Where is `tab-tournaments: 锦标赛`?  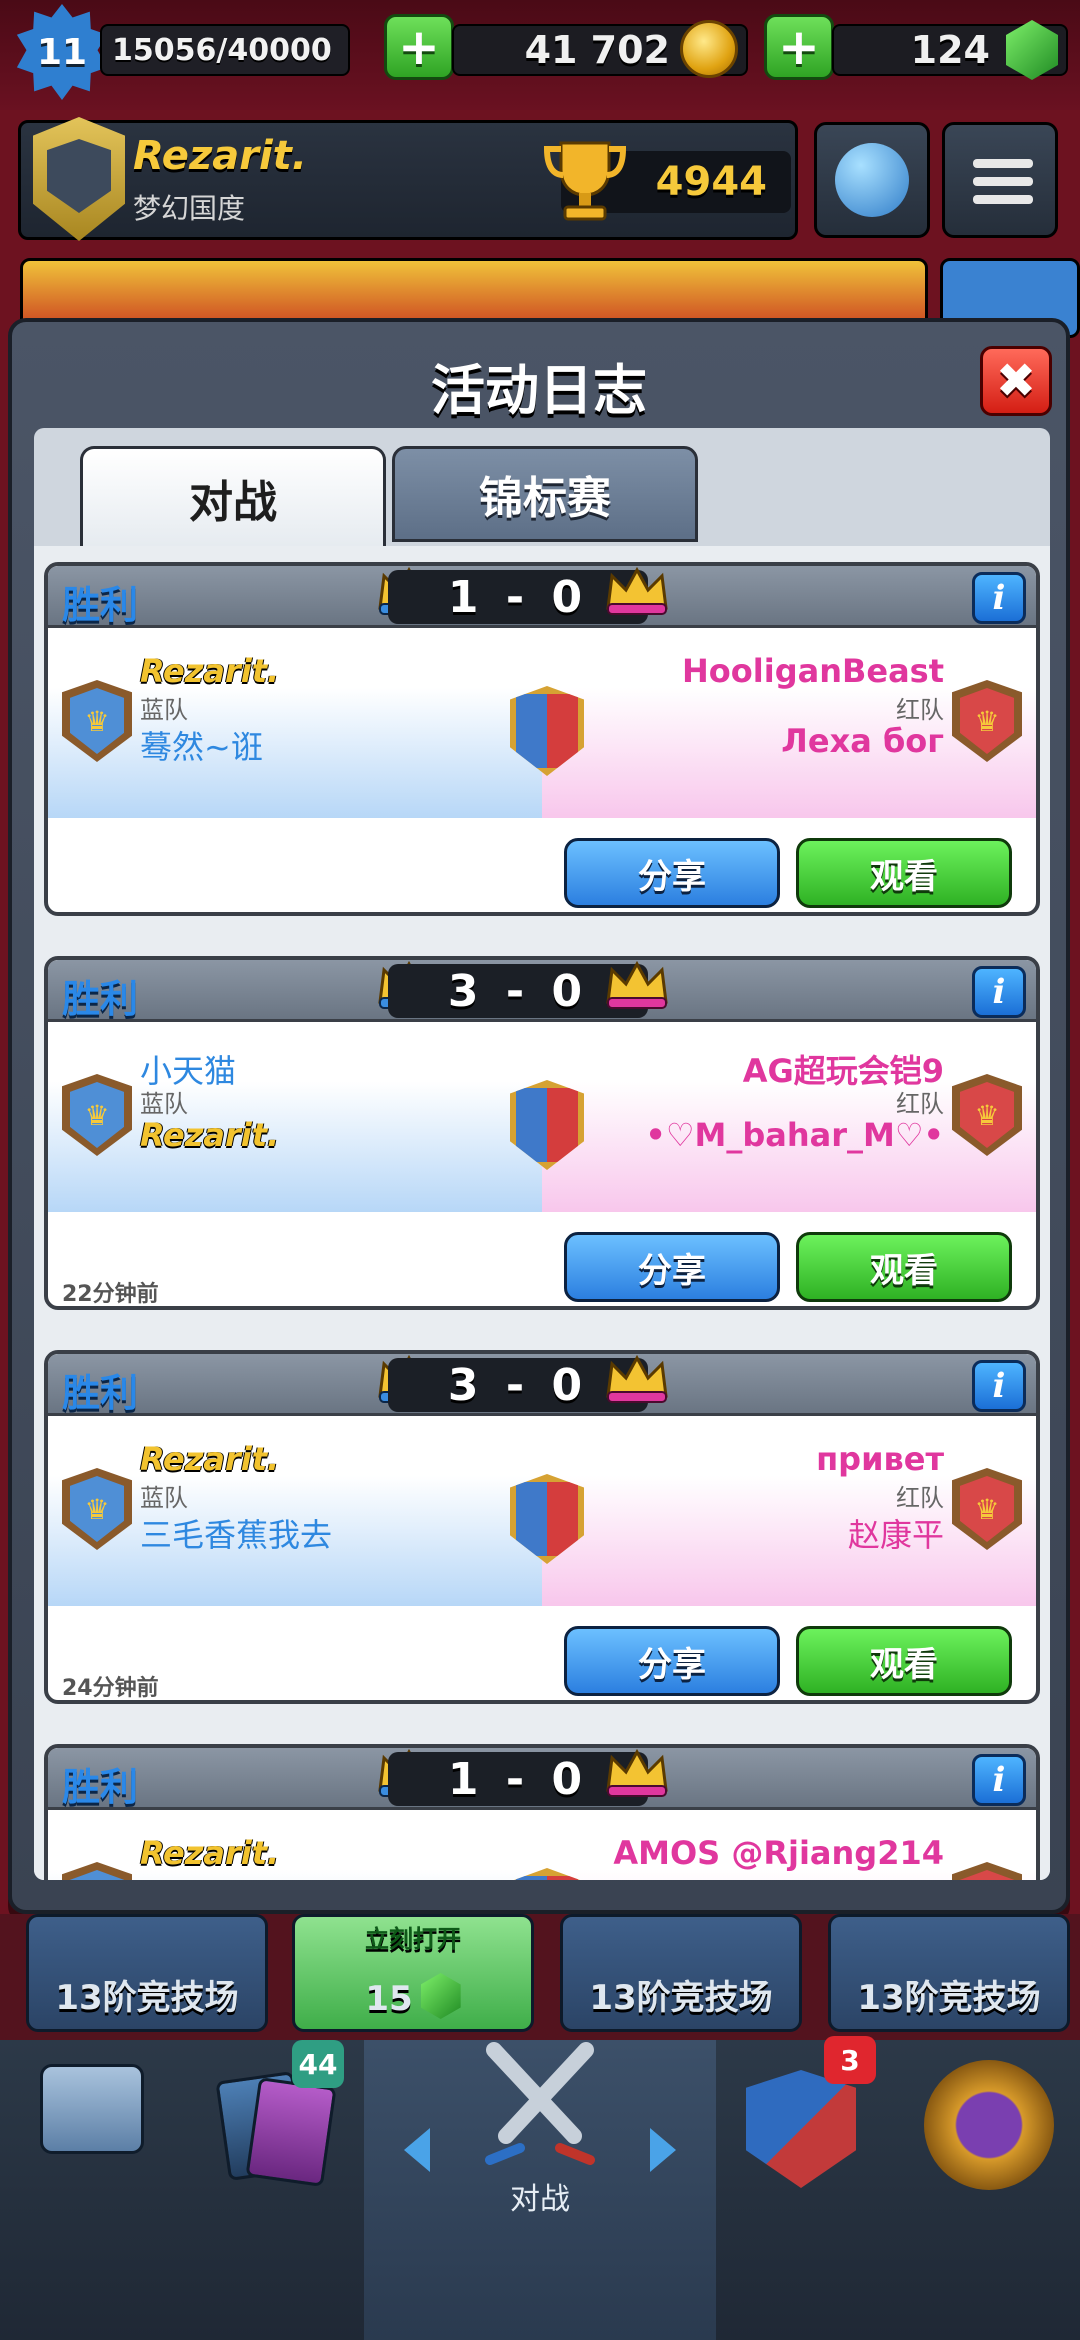
tab-tournaments: 锦标赛 is located at coordinates (545, 494).